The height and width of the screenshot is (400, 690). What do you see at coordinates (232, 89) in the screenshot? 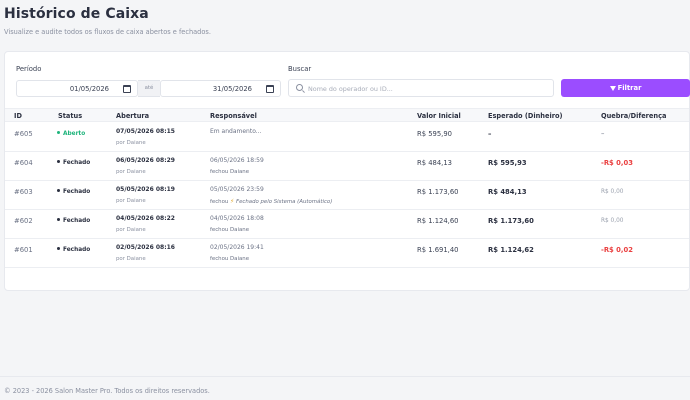
I see `date-to-value: 31/05/2026` at bounding box center [232, 89].